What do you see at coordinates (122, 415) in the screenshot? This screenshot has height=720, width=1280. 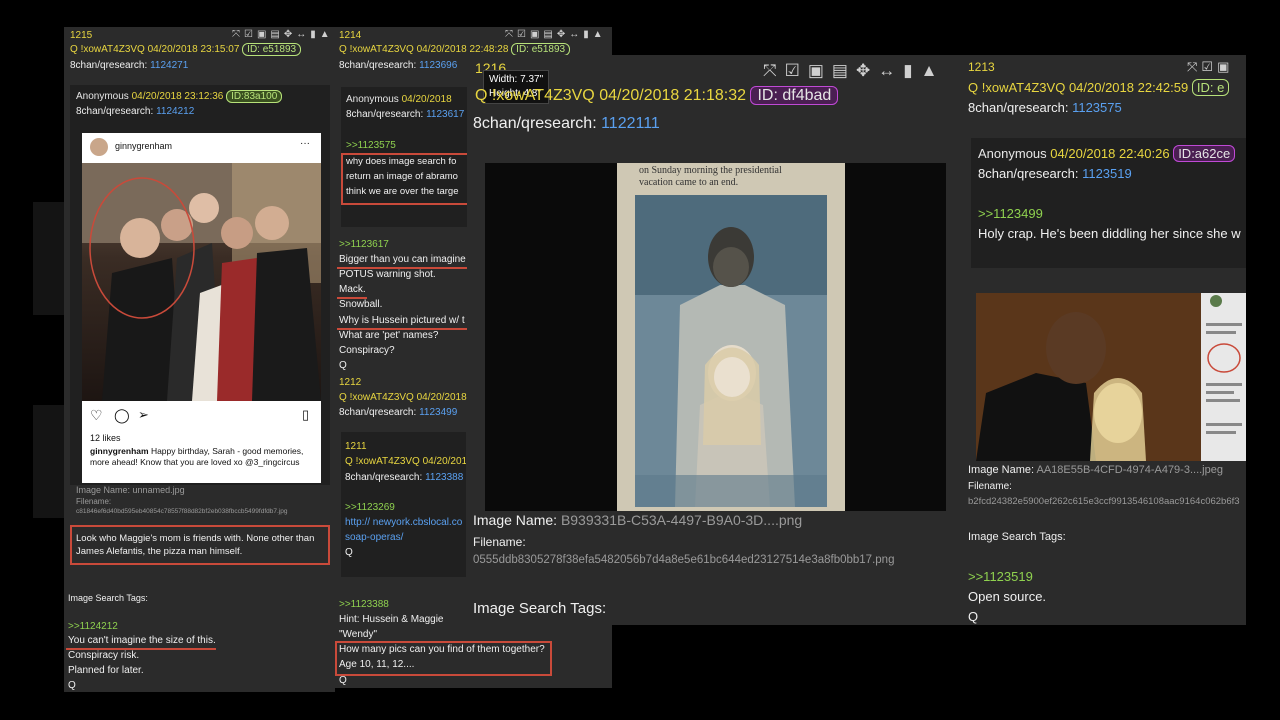 I see `comment-icon: ◯` at bounding box center [122, 415].